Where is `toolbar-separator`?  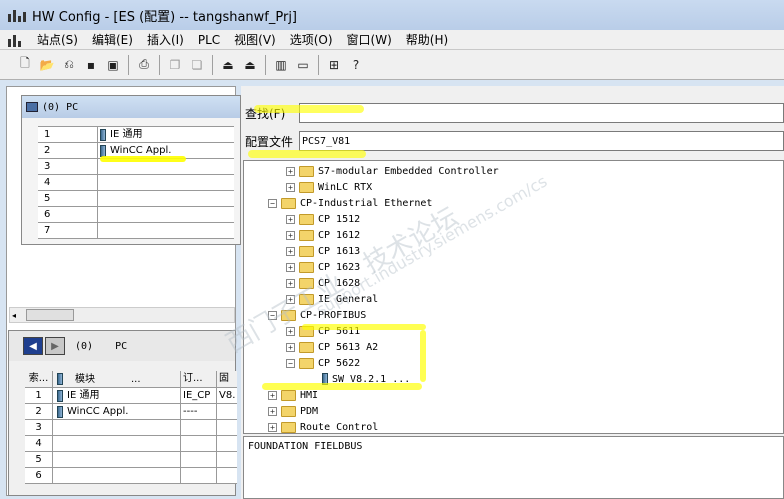
toolbar-separator is located at coordinates (212, 64).